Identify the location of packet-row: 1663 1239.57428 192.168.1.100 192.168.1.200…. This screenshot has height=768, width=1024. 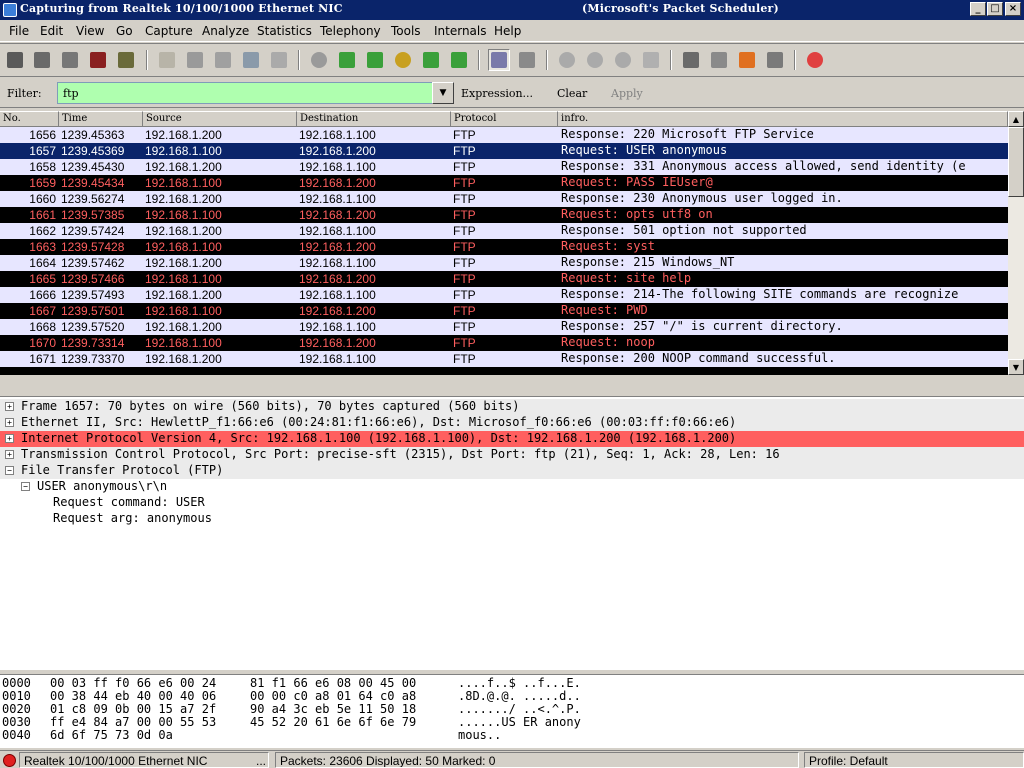
(504, 247).